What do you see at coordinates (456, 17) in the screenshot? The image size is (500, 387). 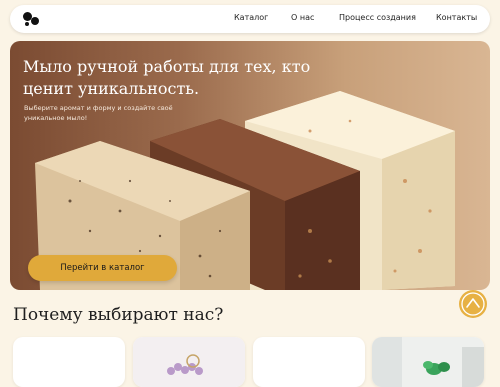 I see `nav-link-contacts: Контакты` at bounding box center [456, 17].